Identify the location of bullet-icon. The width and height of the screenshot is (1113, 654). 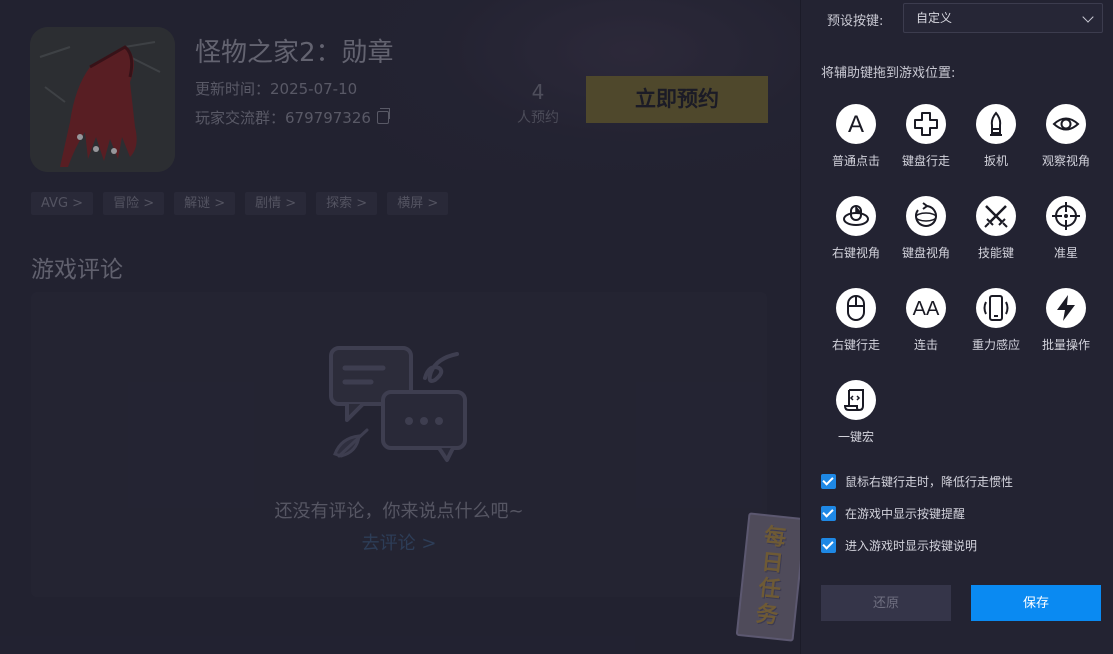
(996, 124).